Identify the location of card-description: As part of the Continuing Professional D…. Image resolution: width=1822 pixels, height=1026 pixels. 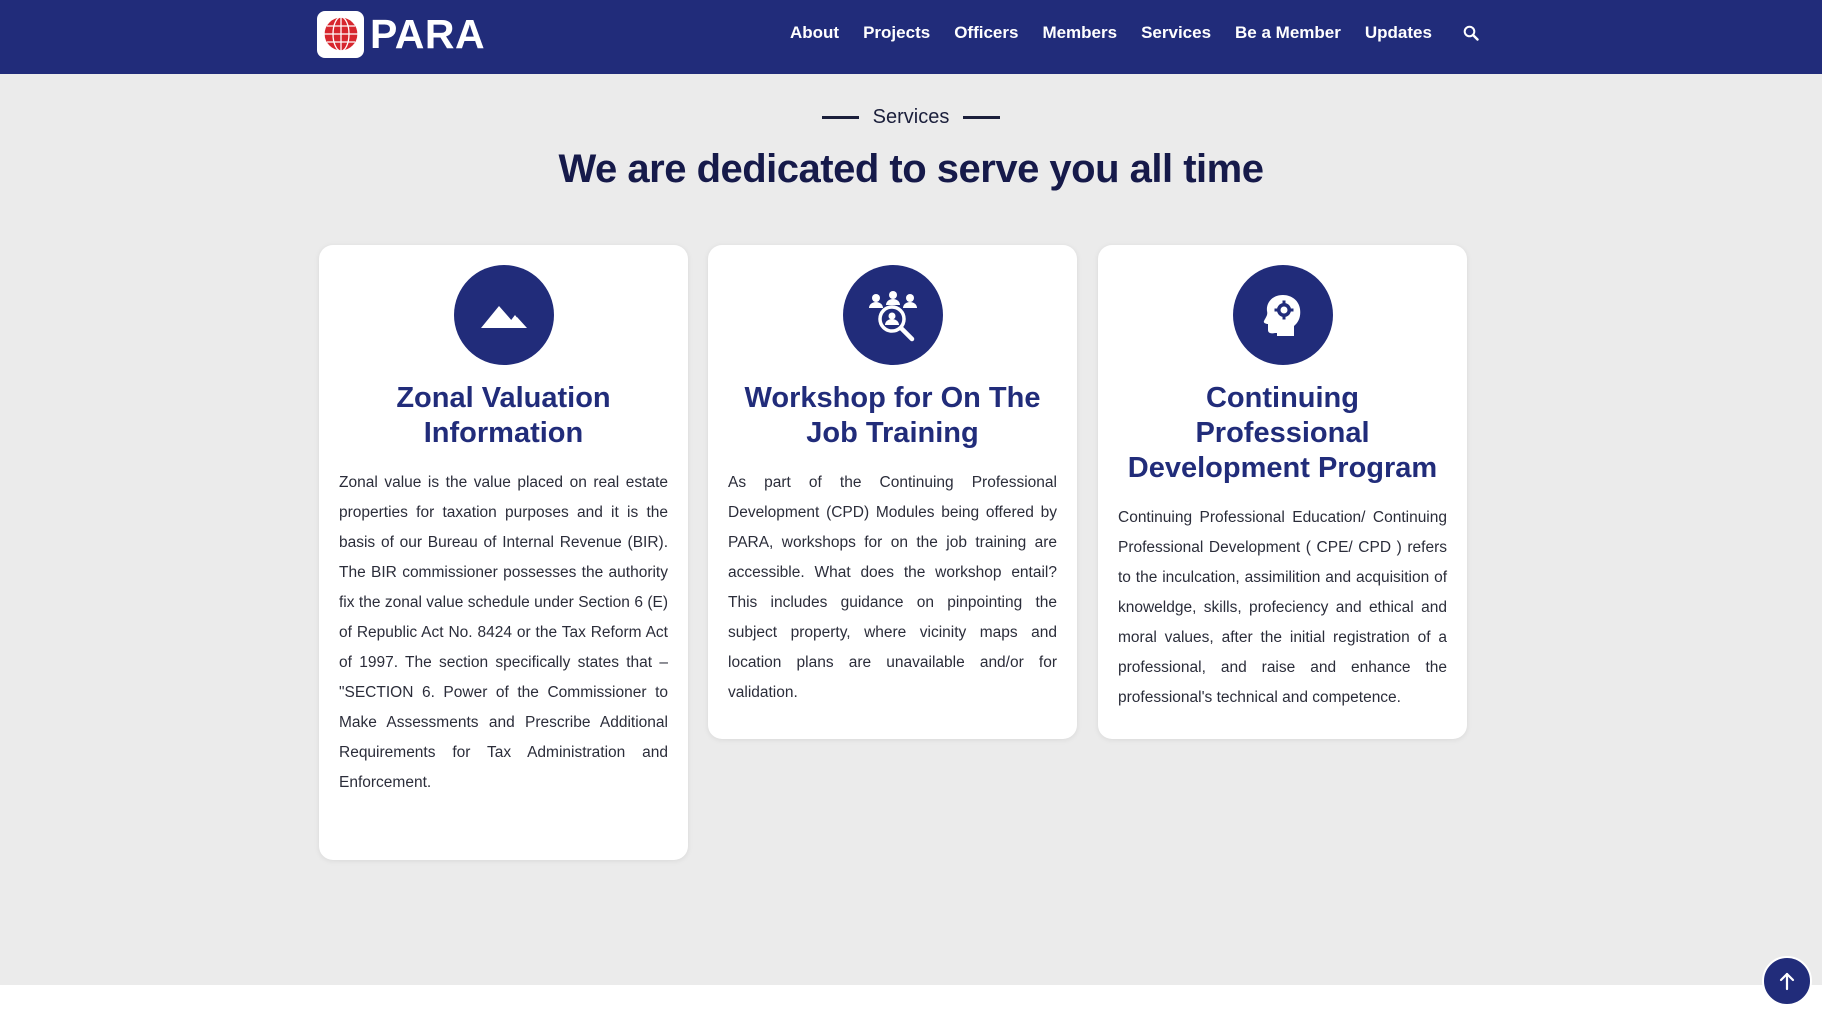
(892, 587).